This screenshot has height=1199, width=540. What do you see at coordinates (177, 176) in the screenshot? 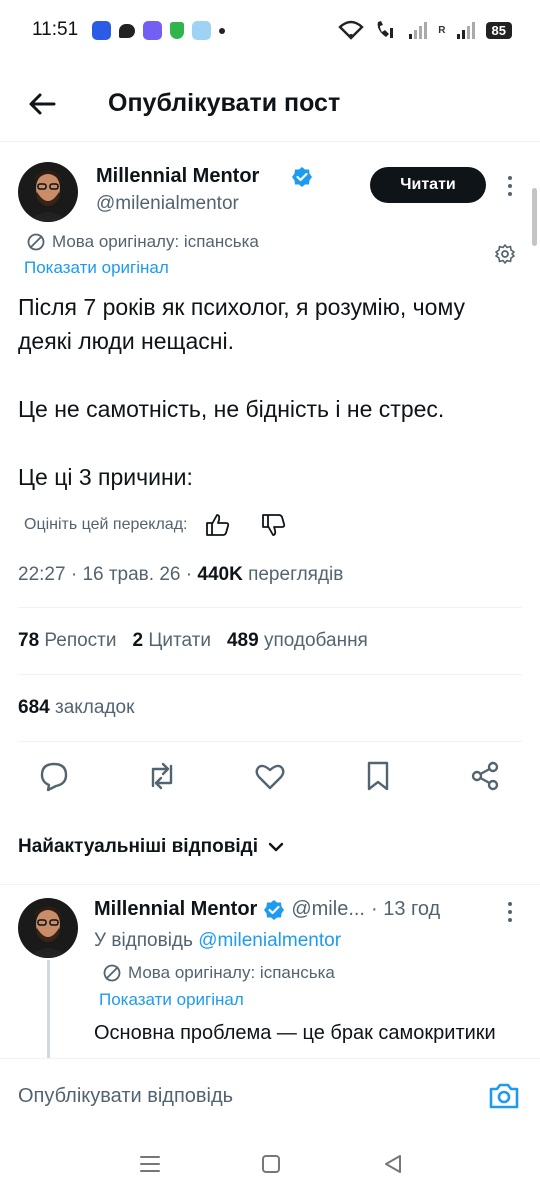
I see `author-name: Millennial Mentor` at bounding box center [177, 176].